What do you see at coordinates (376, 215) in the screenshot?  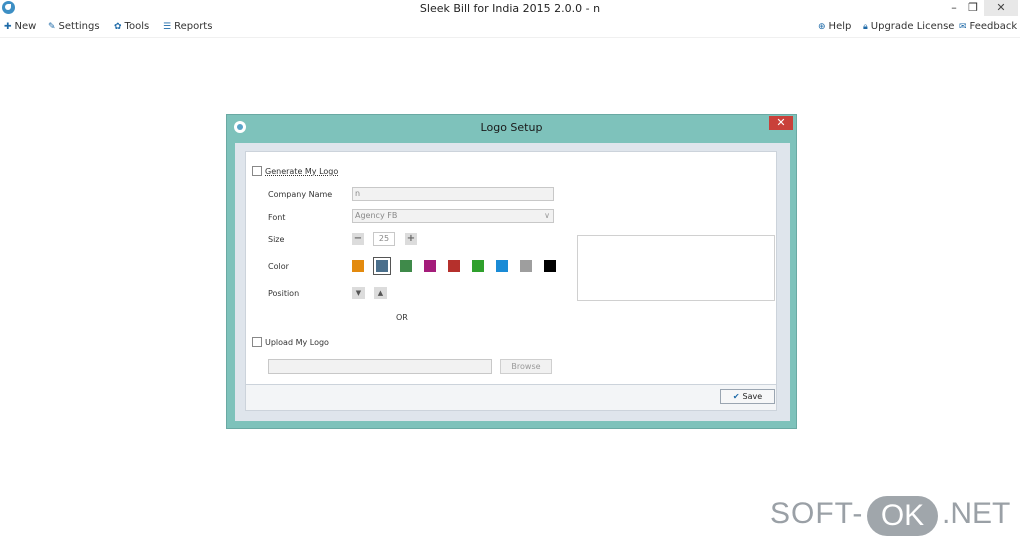 I see `font-select-value: Agency FB` at bounding box center [376, 215].